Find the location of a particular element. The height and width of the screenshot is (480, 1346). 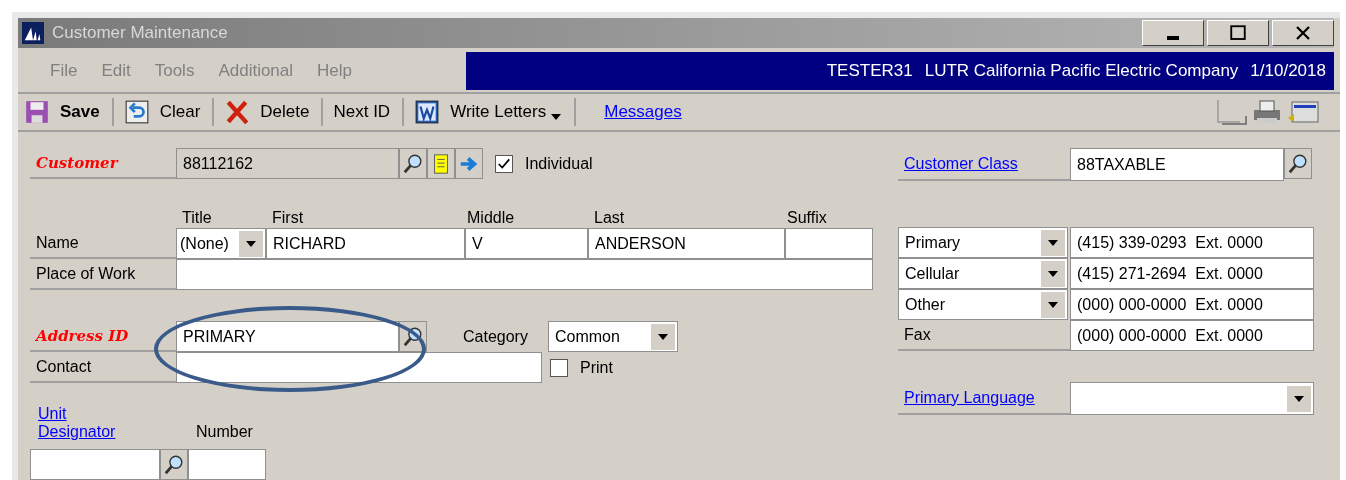

column-header: Middle is located at coordinates (491, 218).